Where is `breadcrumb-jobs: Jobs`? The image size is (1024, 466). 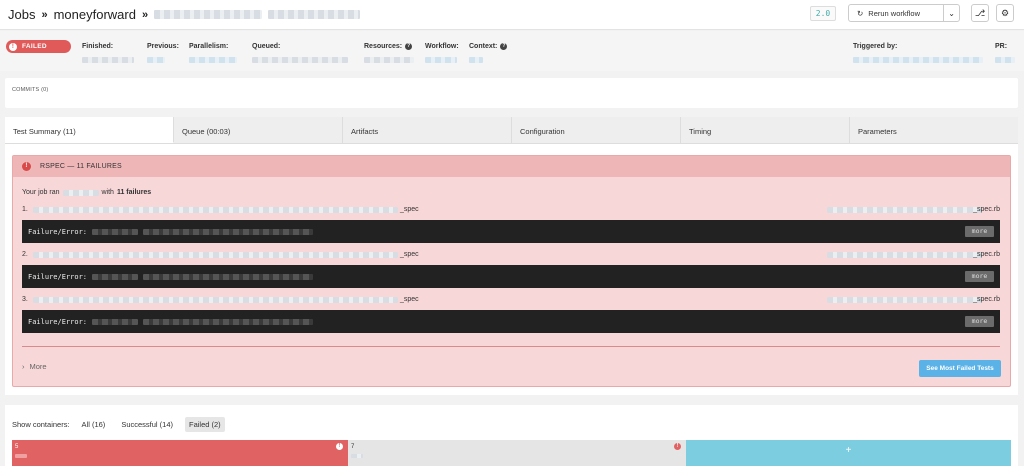 breadcrumb-jobs: Jobs is located at coordinates (21, 14).